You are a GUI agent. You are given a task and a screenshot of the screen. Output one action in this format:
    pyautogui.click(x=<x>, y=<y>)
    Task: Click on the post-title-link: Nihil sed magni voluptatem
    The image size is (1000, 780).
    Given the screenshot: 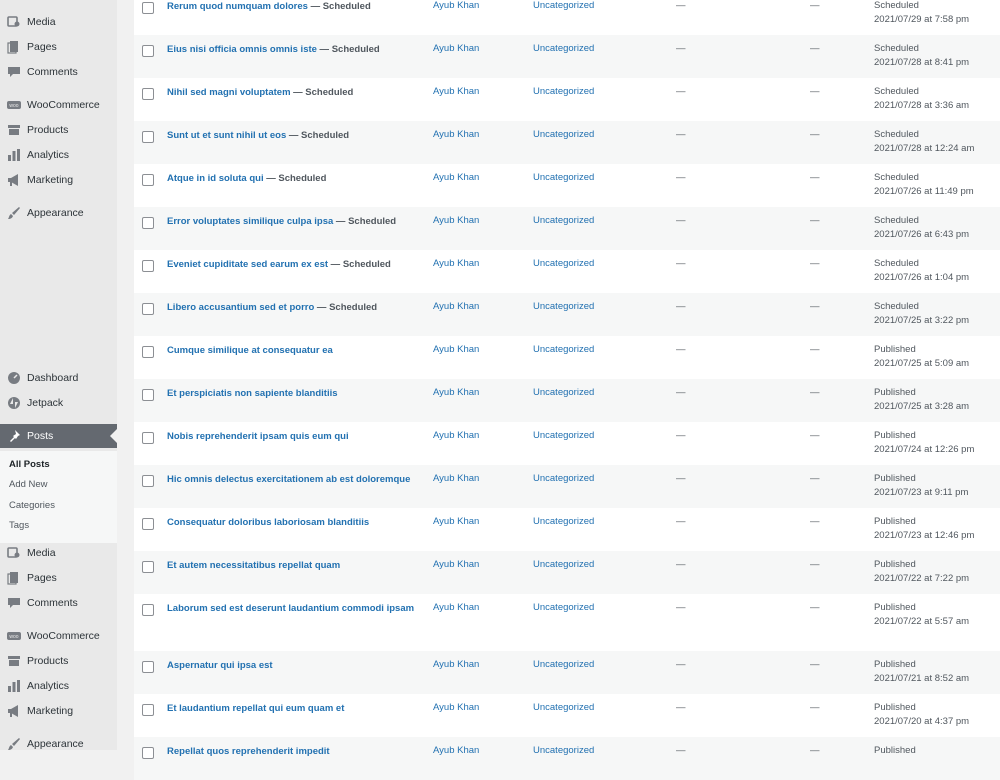 What is the action you would take?
    pyautogui.click(x=229, y=92)
    